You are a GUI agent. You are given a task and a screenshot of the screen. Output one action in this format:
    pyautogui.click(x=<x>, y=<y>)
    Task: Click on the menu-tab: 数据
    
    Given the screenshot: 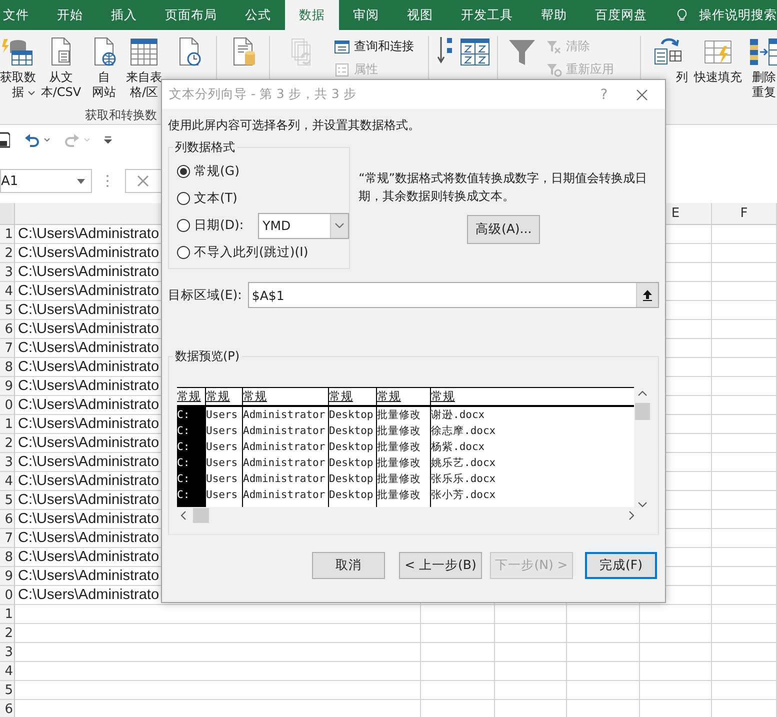 What is the action you would take?
    pyautogui.click(x=312, y=15)
    